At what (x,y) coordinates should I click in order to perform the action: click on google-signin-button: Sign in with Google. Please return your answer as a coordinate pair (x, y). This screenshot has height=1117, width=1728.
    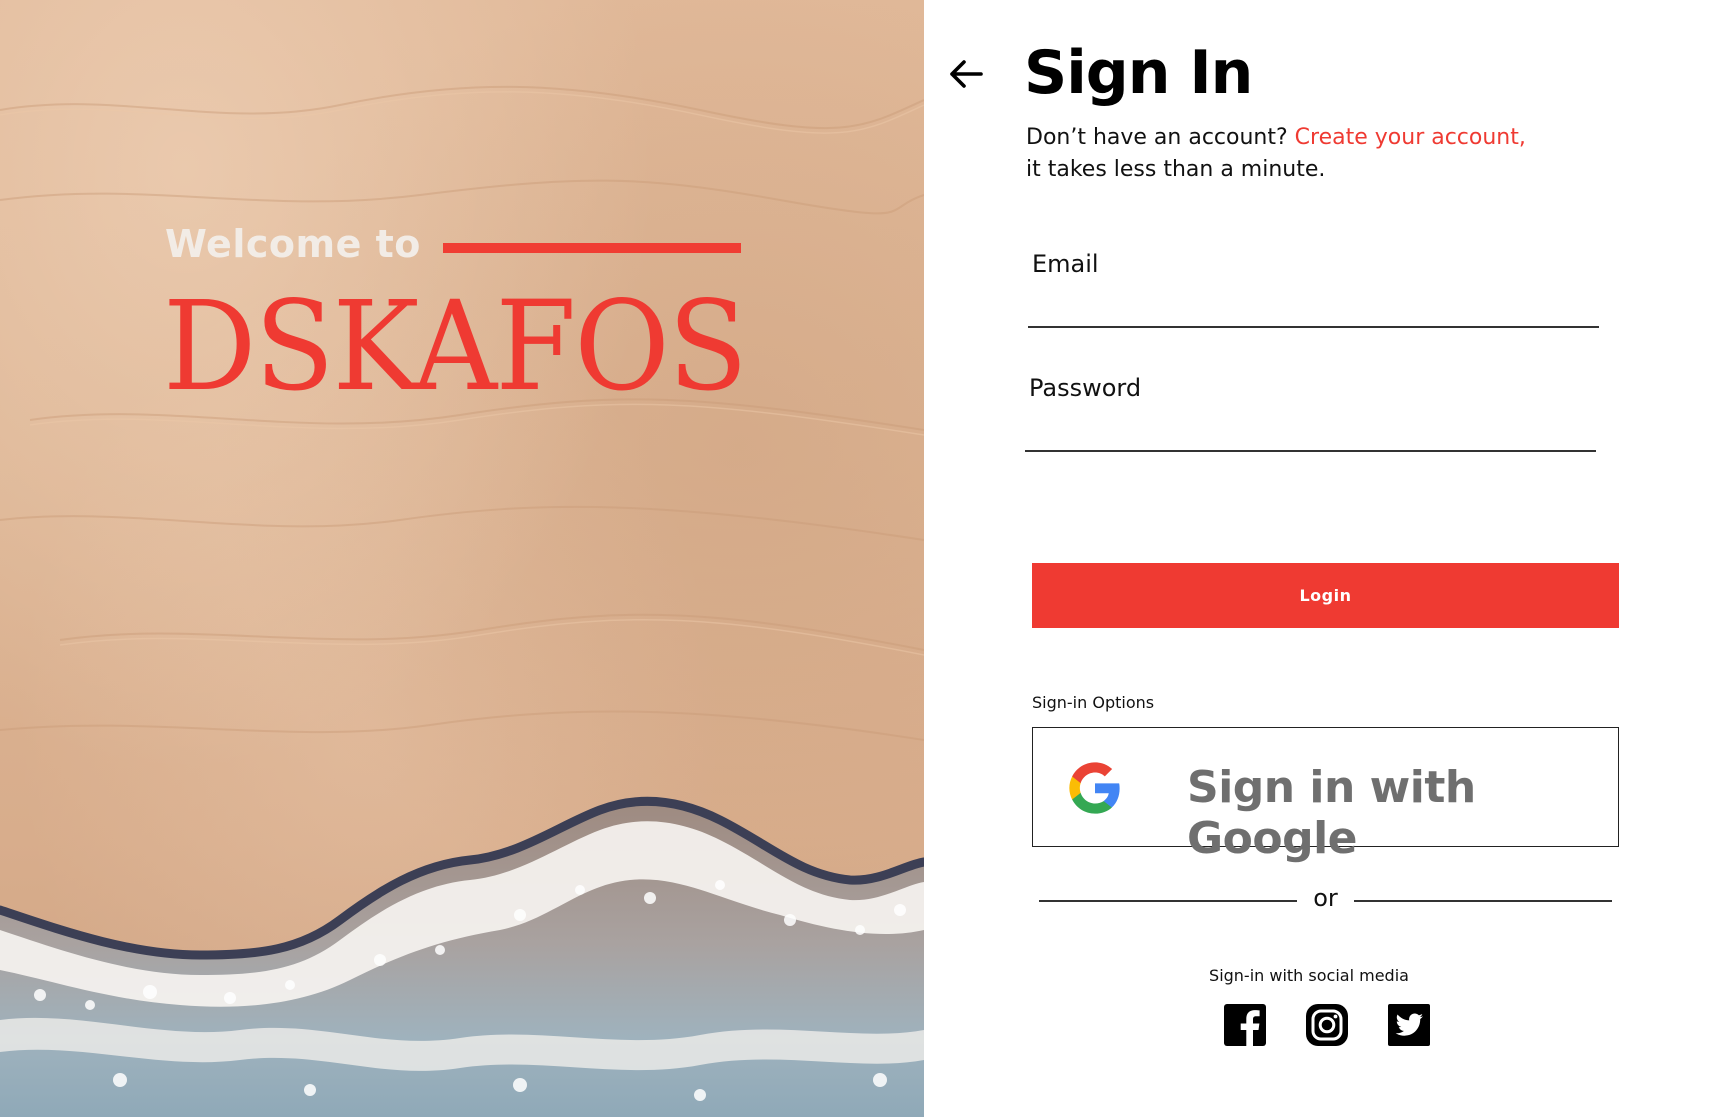
    Looking at the image, I should click on (1325, 795).